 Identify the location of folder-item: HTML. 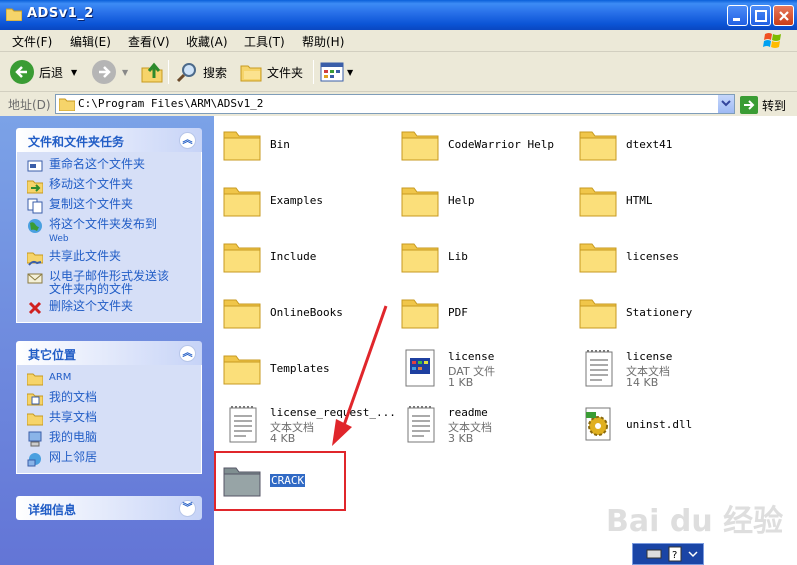
(659, 196).